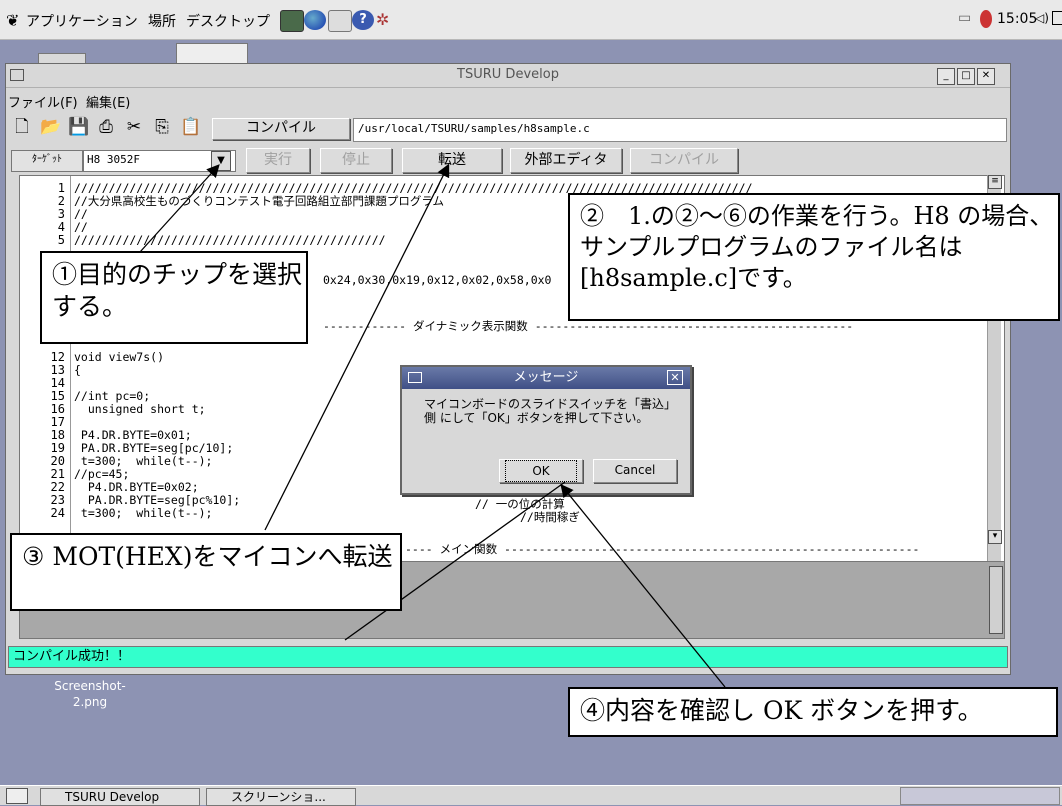  What do you see at coordinates (980, 796) in the screenshot?
I see `workspace-switcher` at bounding box center [980, 796].